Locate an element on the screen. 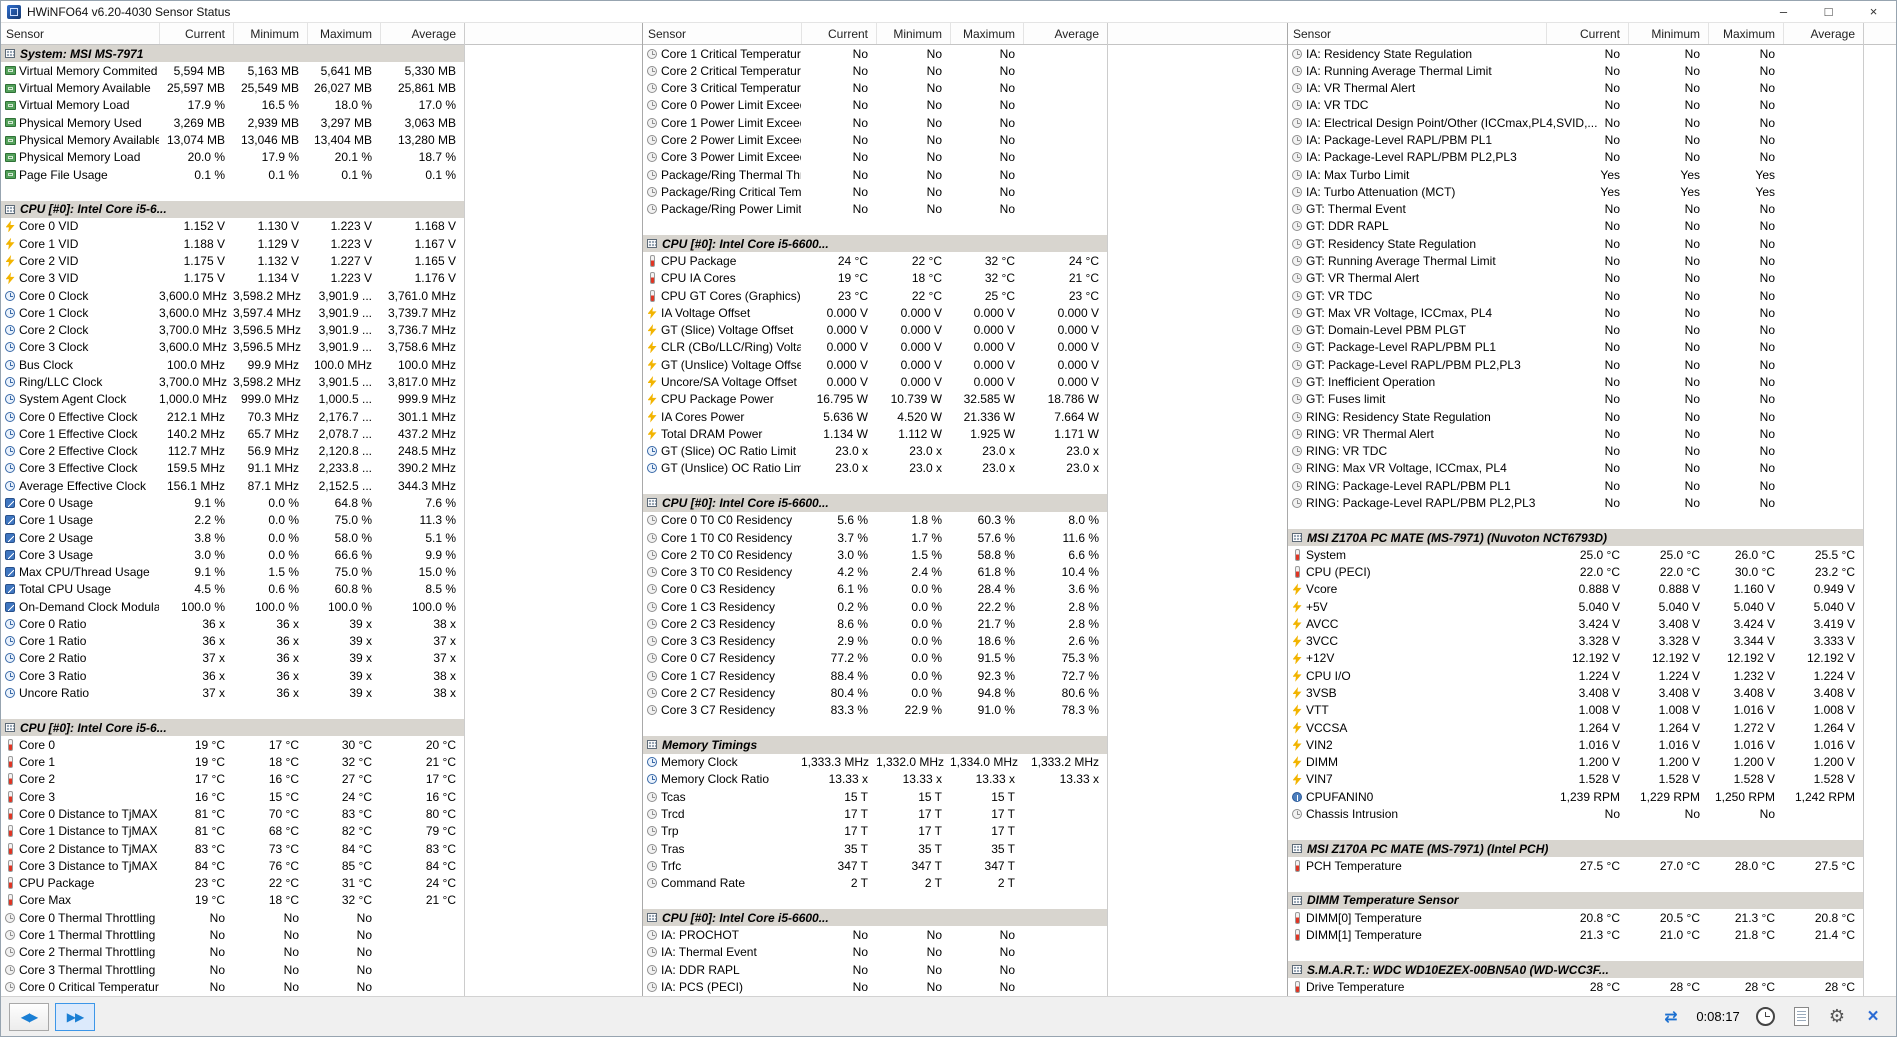  section-header-row: MSI Z170A PC MATE (MS-7971) (Intel PCH) is located at coordinates (1592, 848).